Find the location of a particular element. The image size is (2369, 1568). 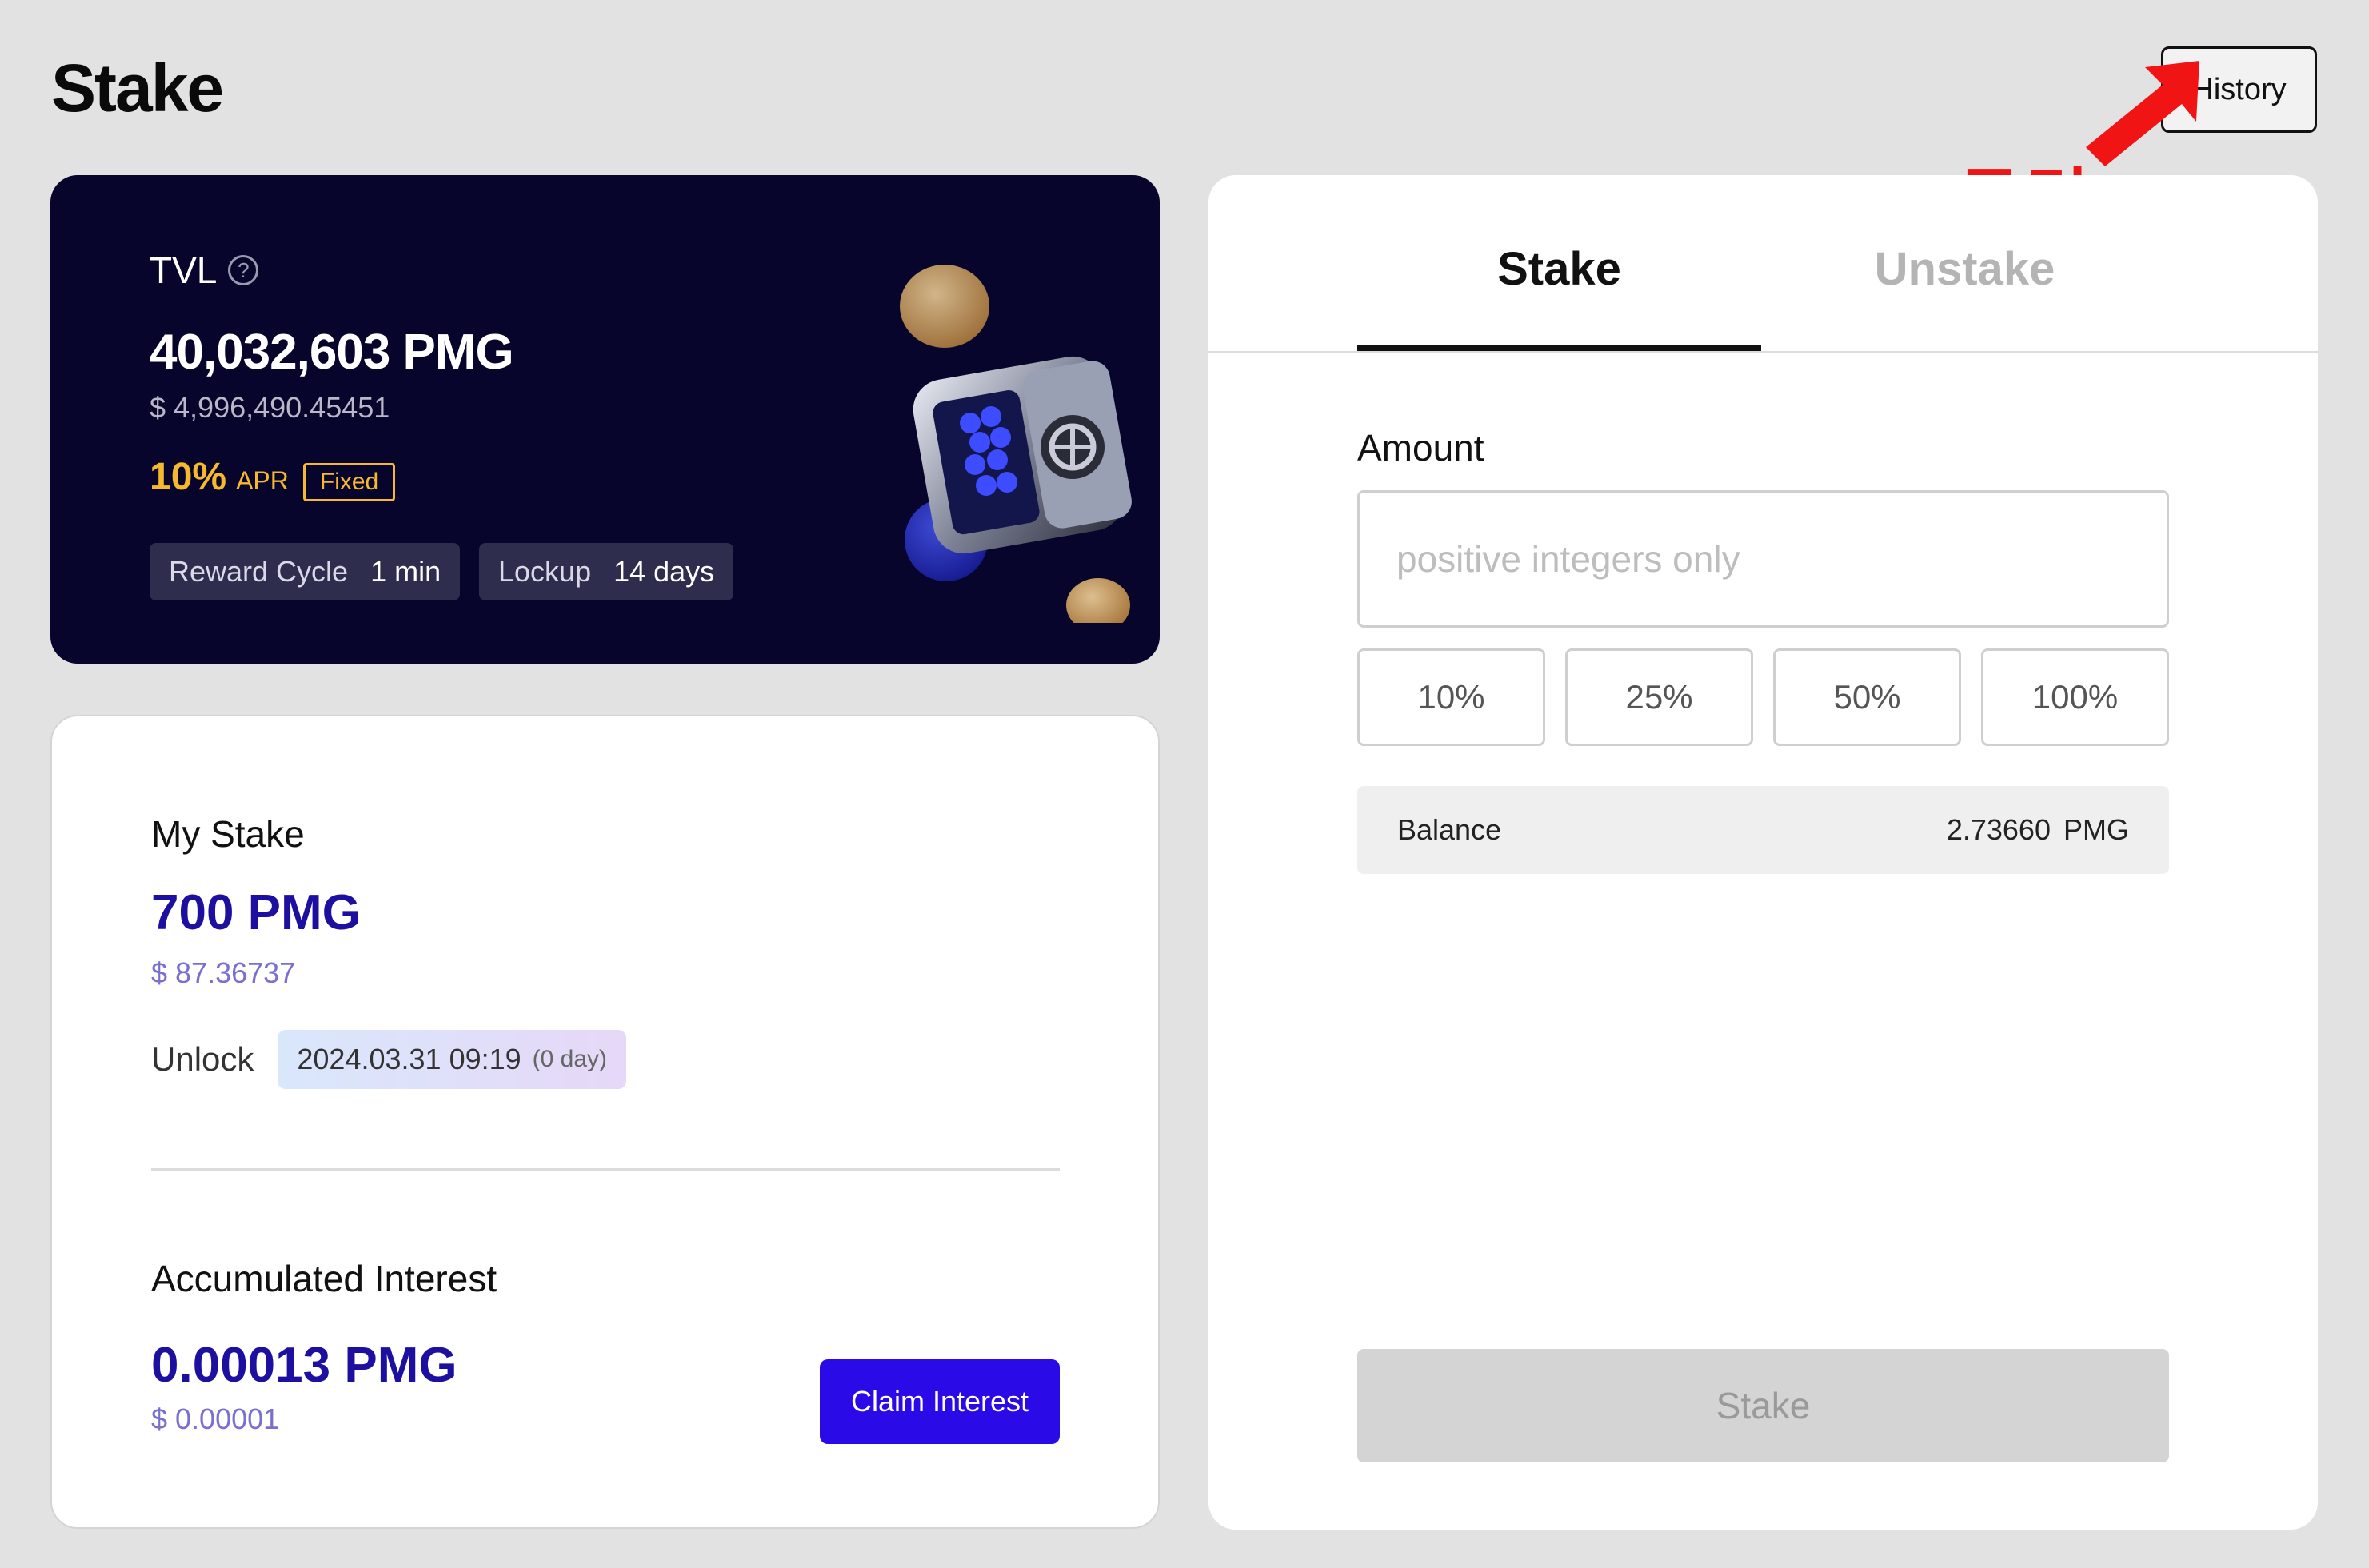

accumulated-interest-usd-value: $ 0.00001 is located at coordinates (215, 1419).